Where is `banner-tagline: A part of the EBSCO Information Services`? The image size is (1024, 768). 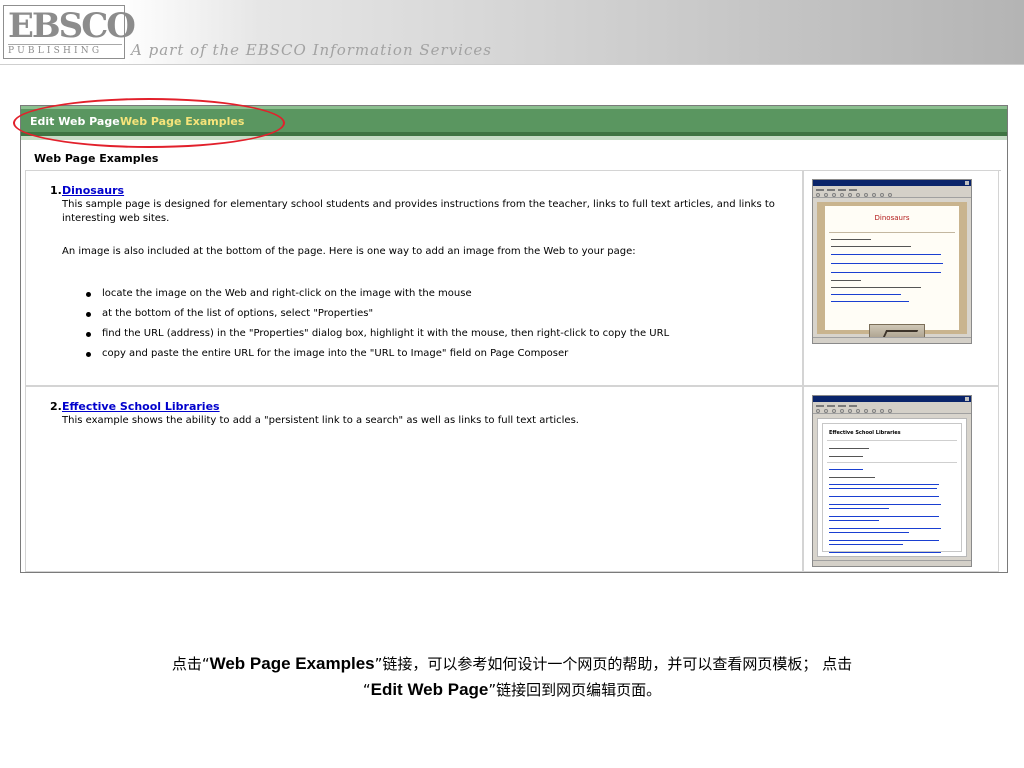 banner-tagline: A part of the EBSCO Information Services is located at coordinates (311, 50).